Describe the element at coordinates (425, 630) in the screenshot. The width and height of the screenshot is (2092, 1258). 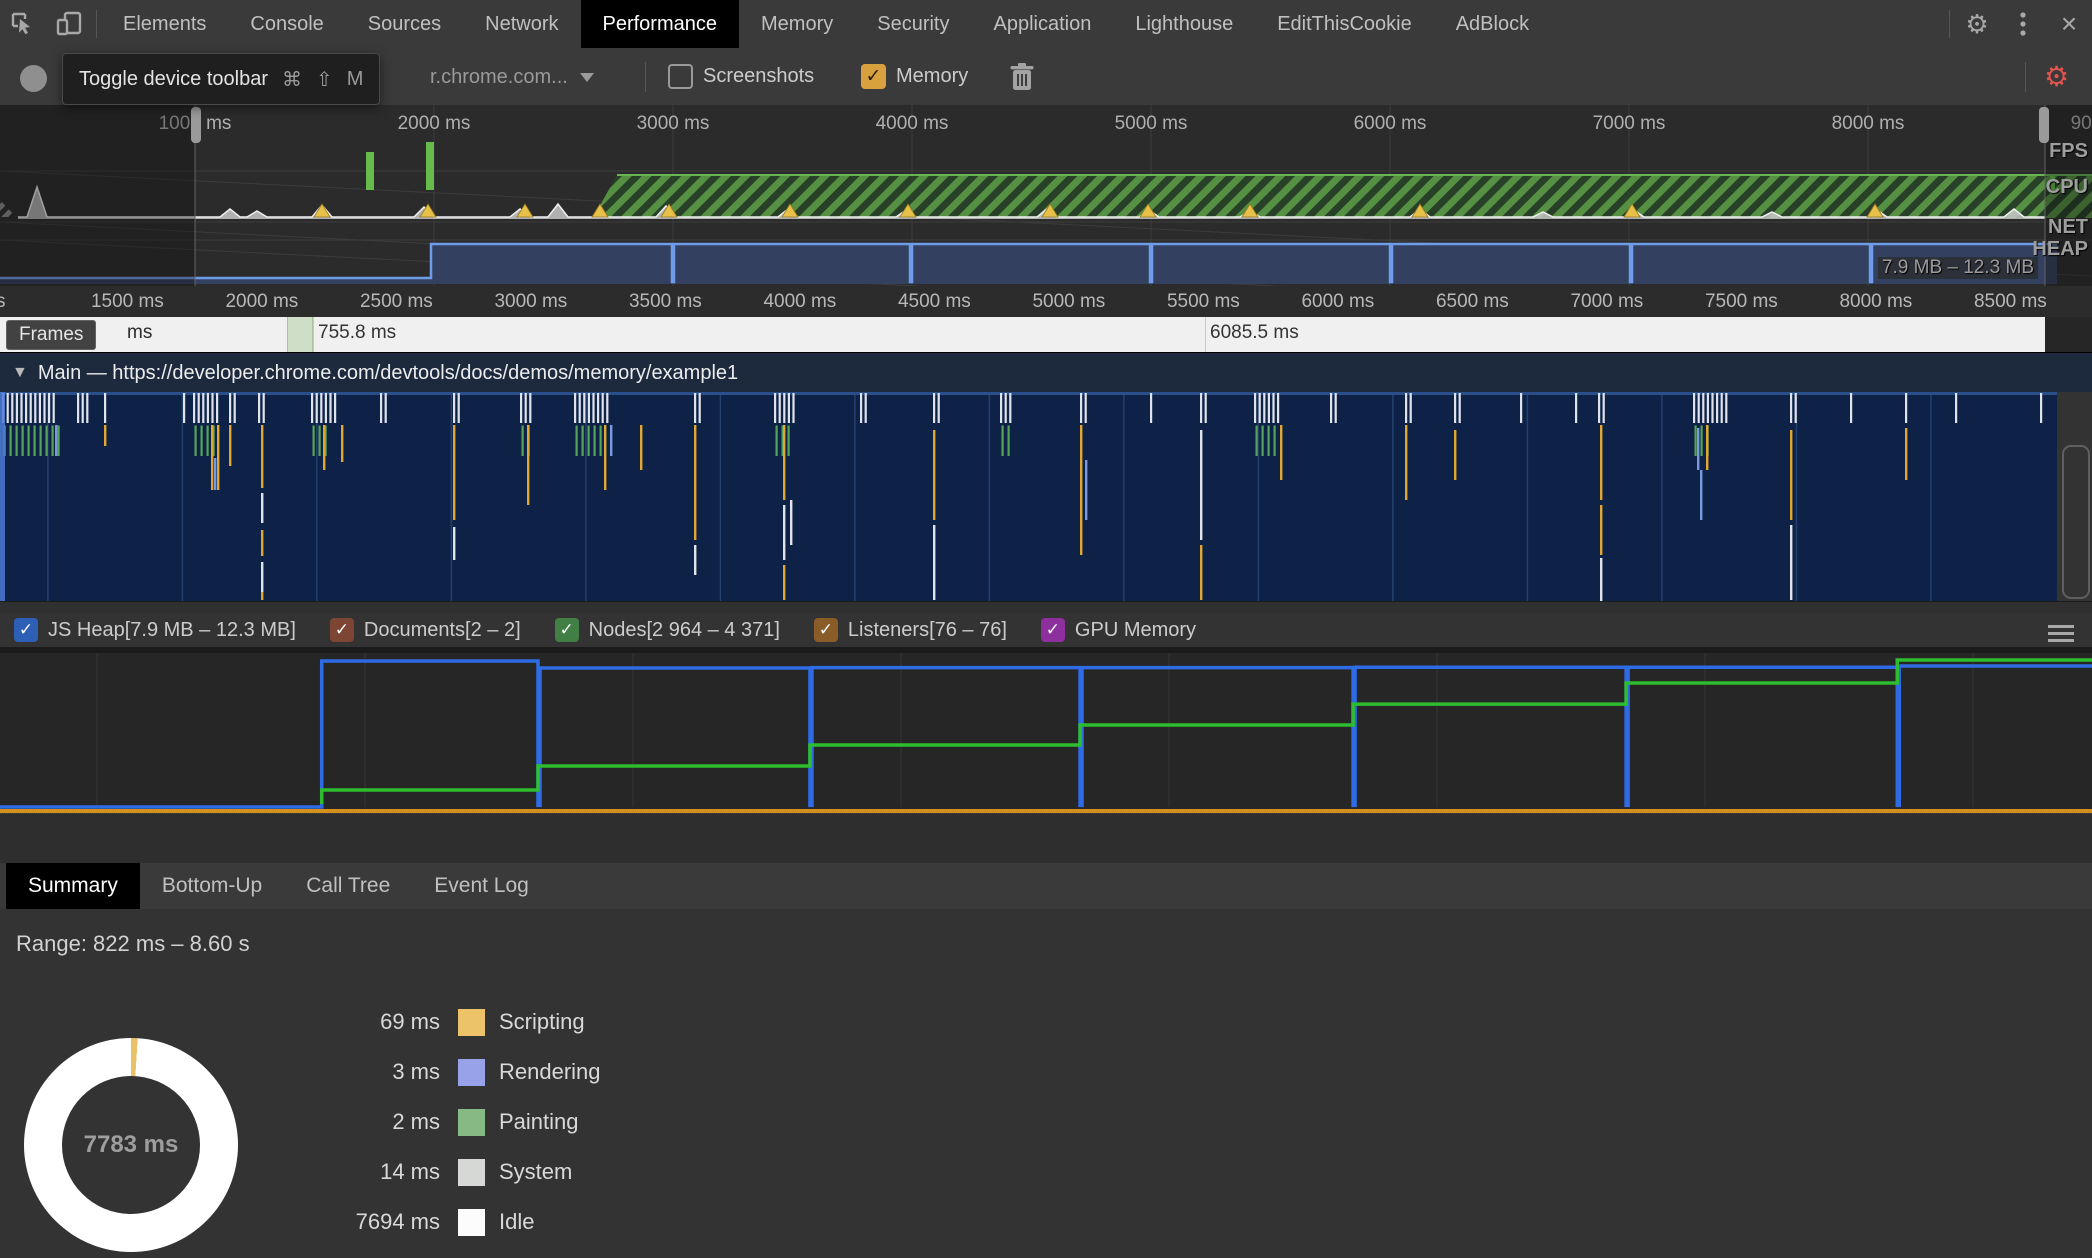
I see `counter-toggle-documents: ✓ Documents[2 – 2]` at that location.